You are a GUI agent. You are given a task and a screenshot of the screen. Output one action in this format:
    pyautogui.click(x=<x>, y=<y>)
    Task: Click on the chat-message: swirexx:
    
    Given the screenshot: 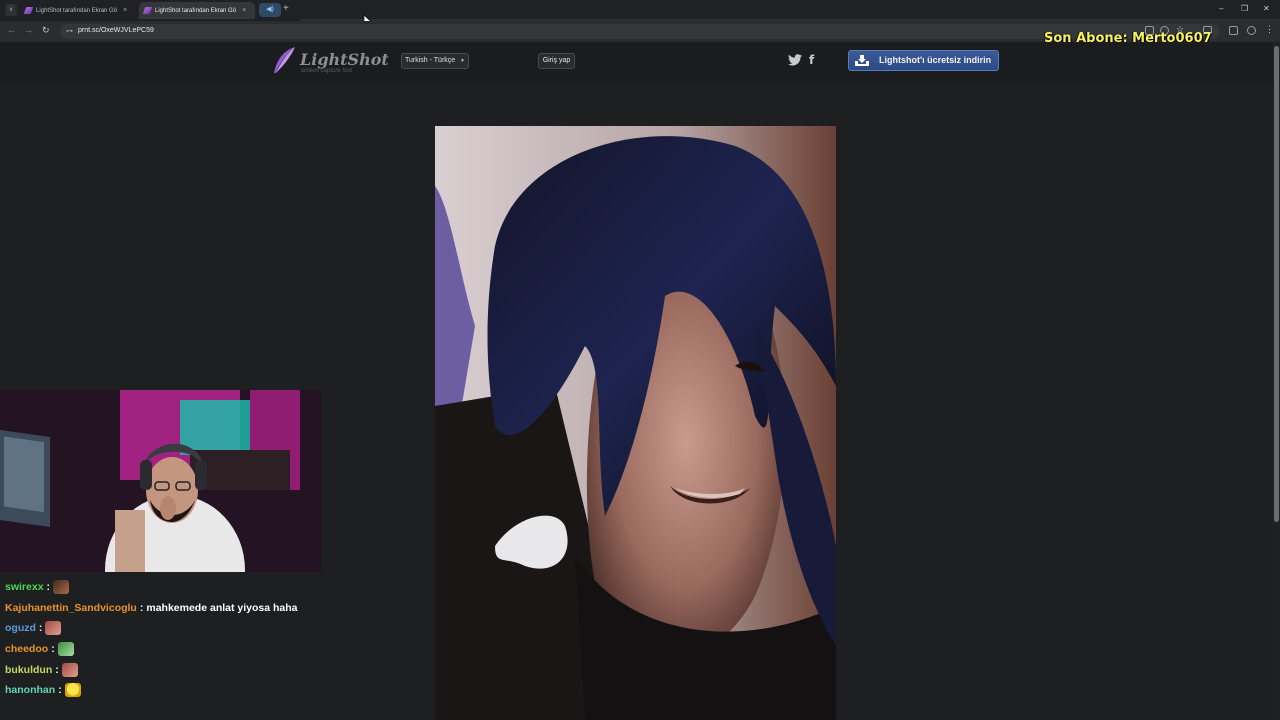 What is the action you would take?
    pyautogui.click(x=170, y=587)
    